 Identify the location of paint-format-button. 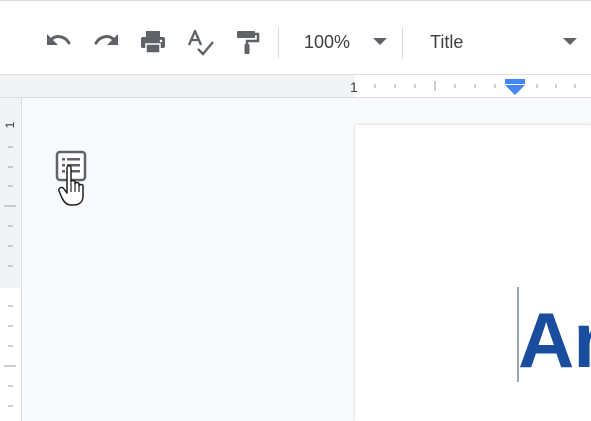
(247, 42).